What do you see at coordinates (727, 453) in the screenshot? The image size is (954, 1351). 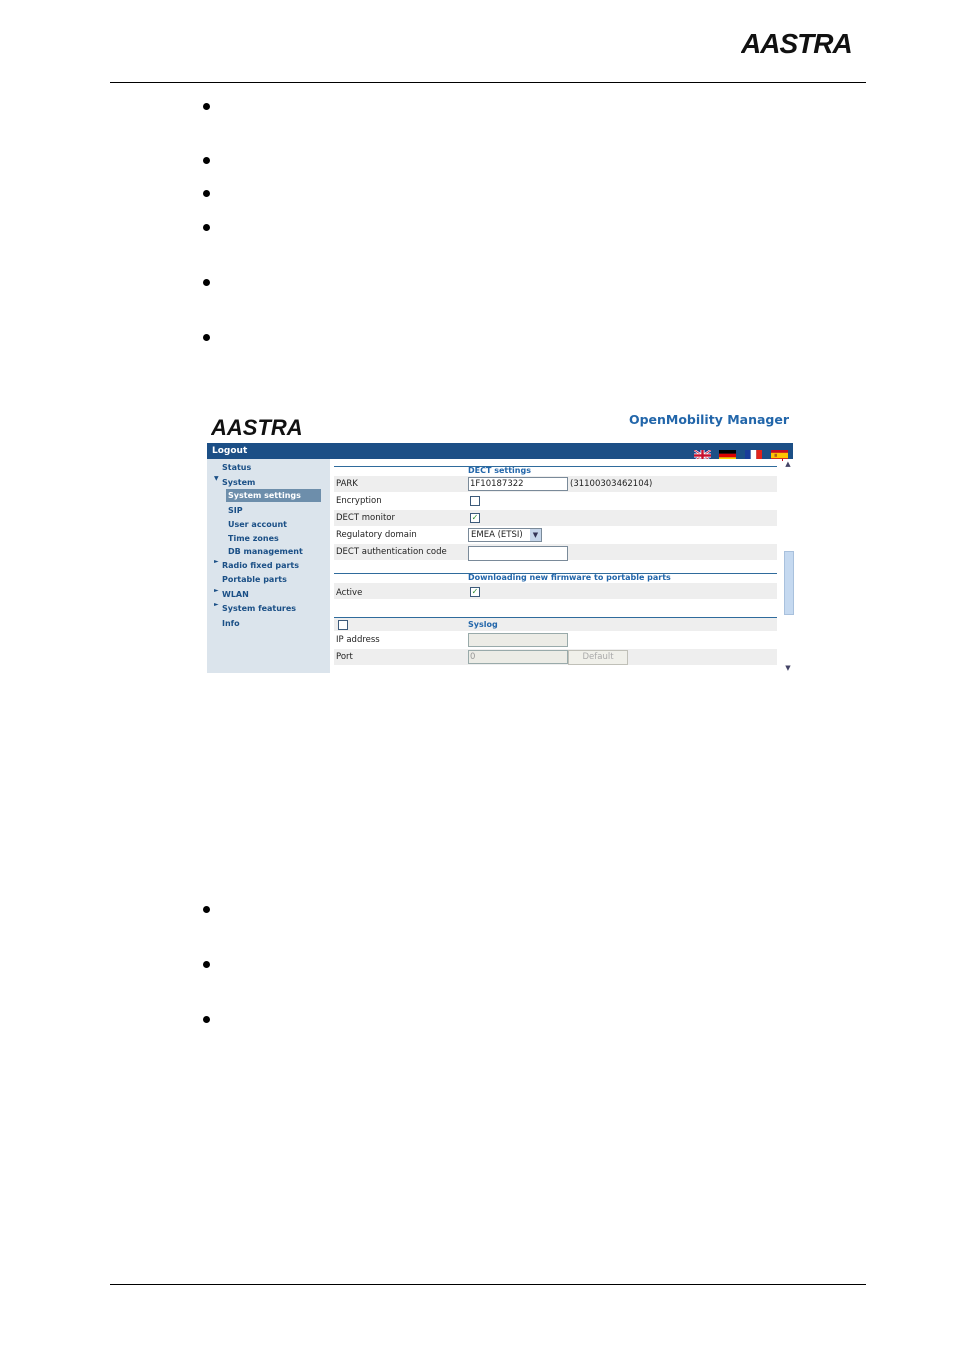 I see `de-flag-icon` at bounding box center [727, 453].